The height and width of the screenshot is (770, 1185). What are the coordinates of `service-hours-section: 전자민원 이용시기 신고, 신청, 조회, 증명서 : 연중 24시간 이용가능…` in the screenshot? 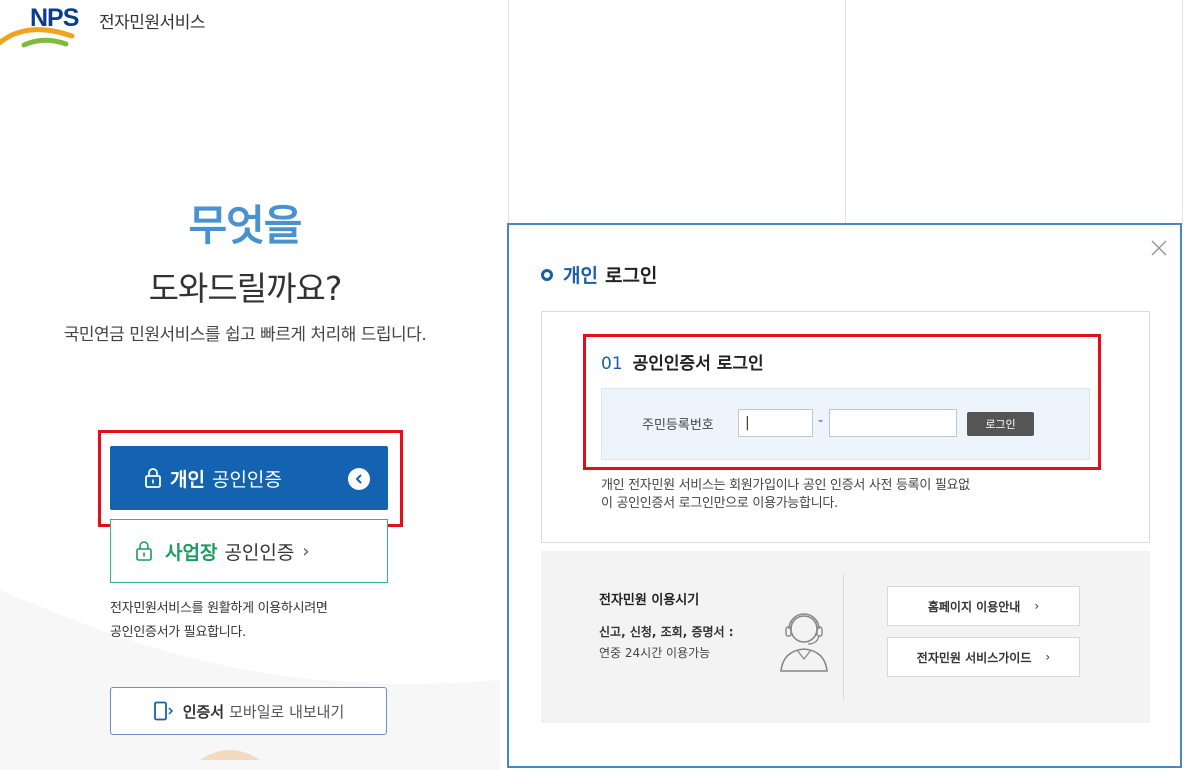 It's located at (845, 637).